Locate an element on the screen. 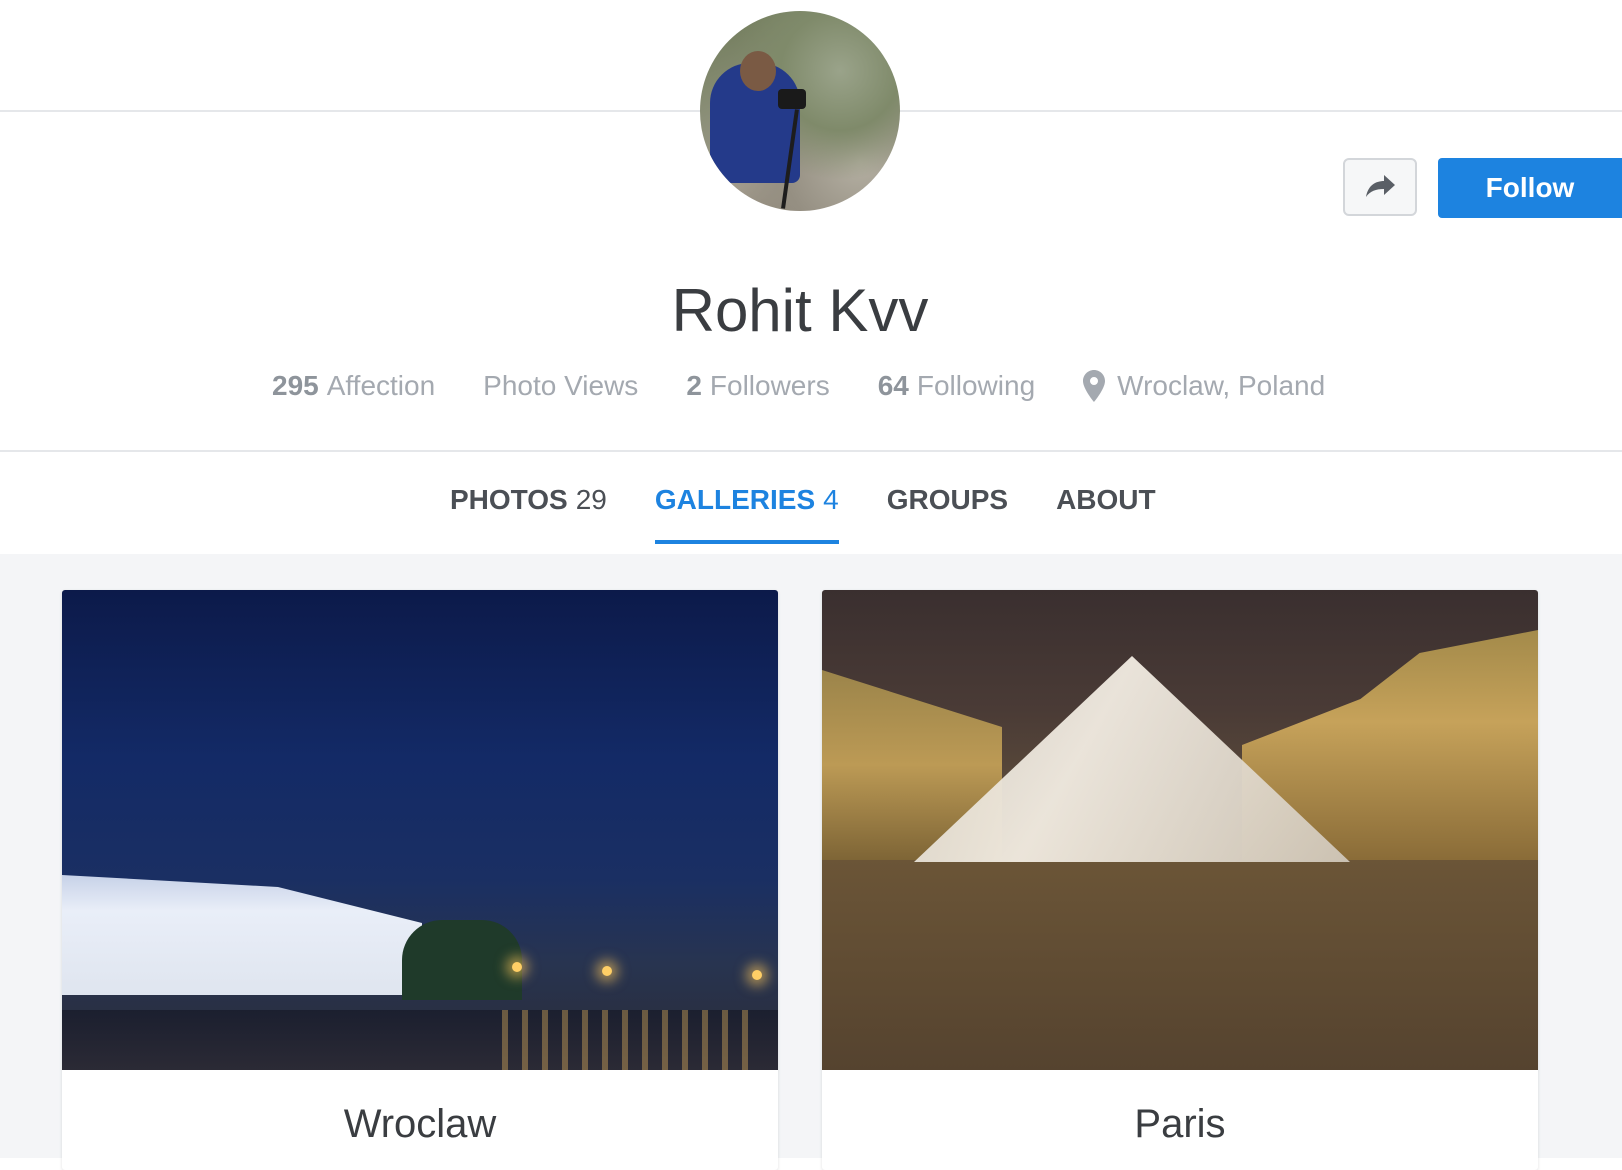 The image size is (1622, 1170). profile-name: Rohit Kvv is located at coordinates (800, 310).